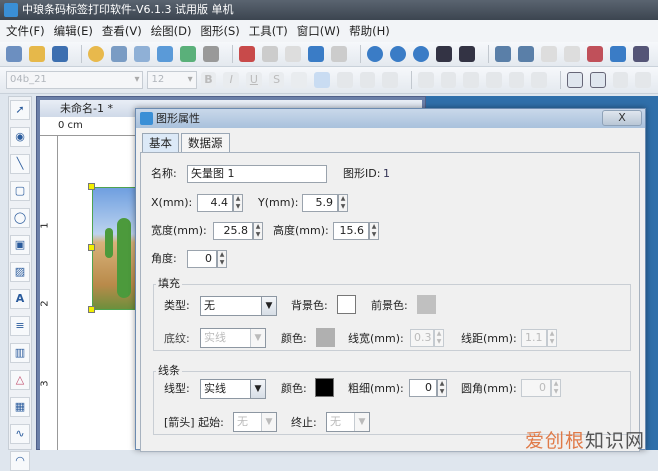 This screenshot has height=471, width=658. I want to click on zoom-out-icon, so click(398, 54).